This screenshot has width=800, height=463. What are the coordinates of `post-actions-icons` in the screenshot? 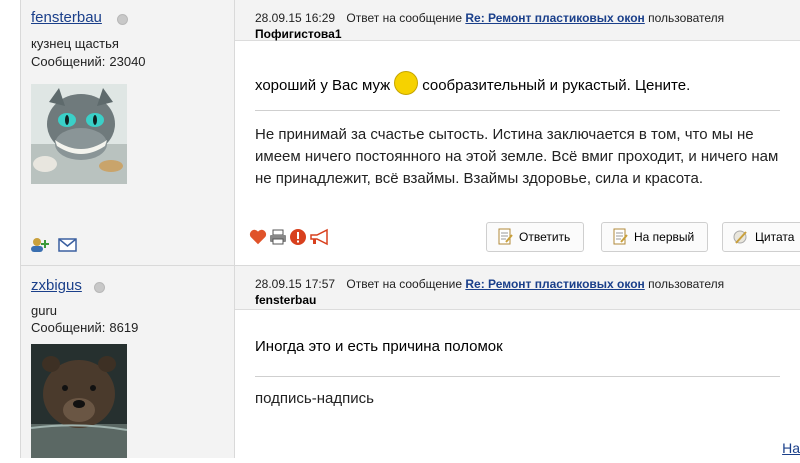 It's located at (290, 239).